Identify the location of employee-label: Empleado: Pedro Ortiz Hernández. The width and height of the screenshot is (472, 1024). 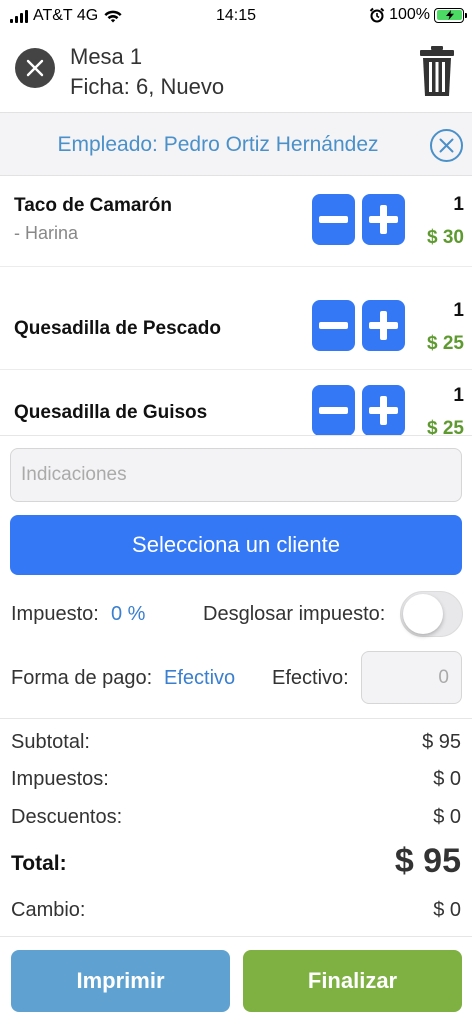
(236, 145).